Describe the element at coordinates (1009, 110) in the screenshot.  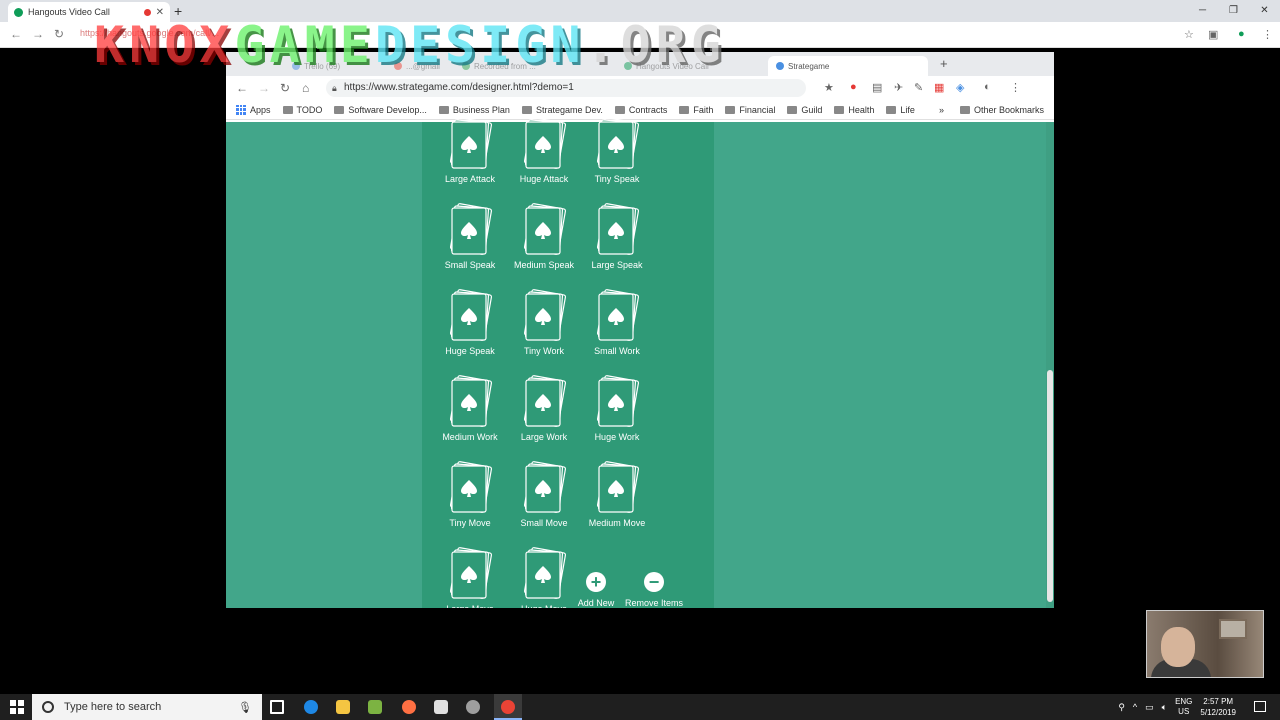
I see `other-bookmarks: Other Bookmarks` at that location.